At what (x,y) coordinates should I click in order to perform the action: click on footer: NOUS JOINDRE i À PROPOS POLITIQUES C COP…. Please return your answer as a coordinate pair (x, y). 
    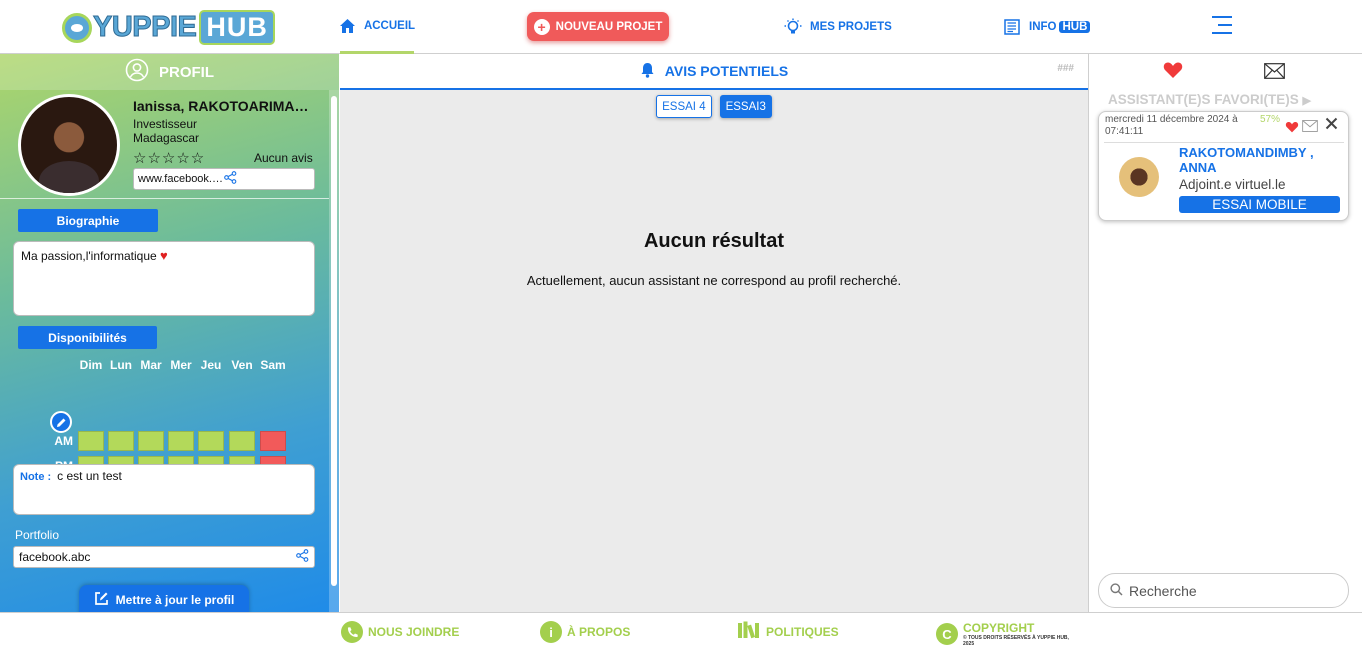
    Looking at the image, I should click on (681, 631).